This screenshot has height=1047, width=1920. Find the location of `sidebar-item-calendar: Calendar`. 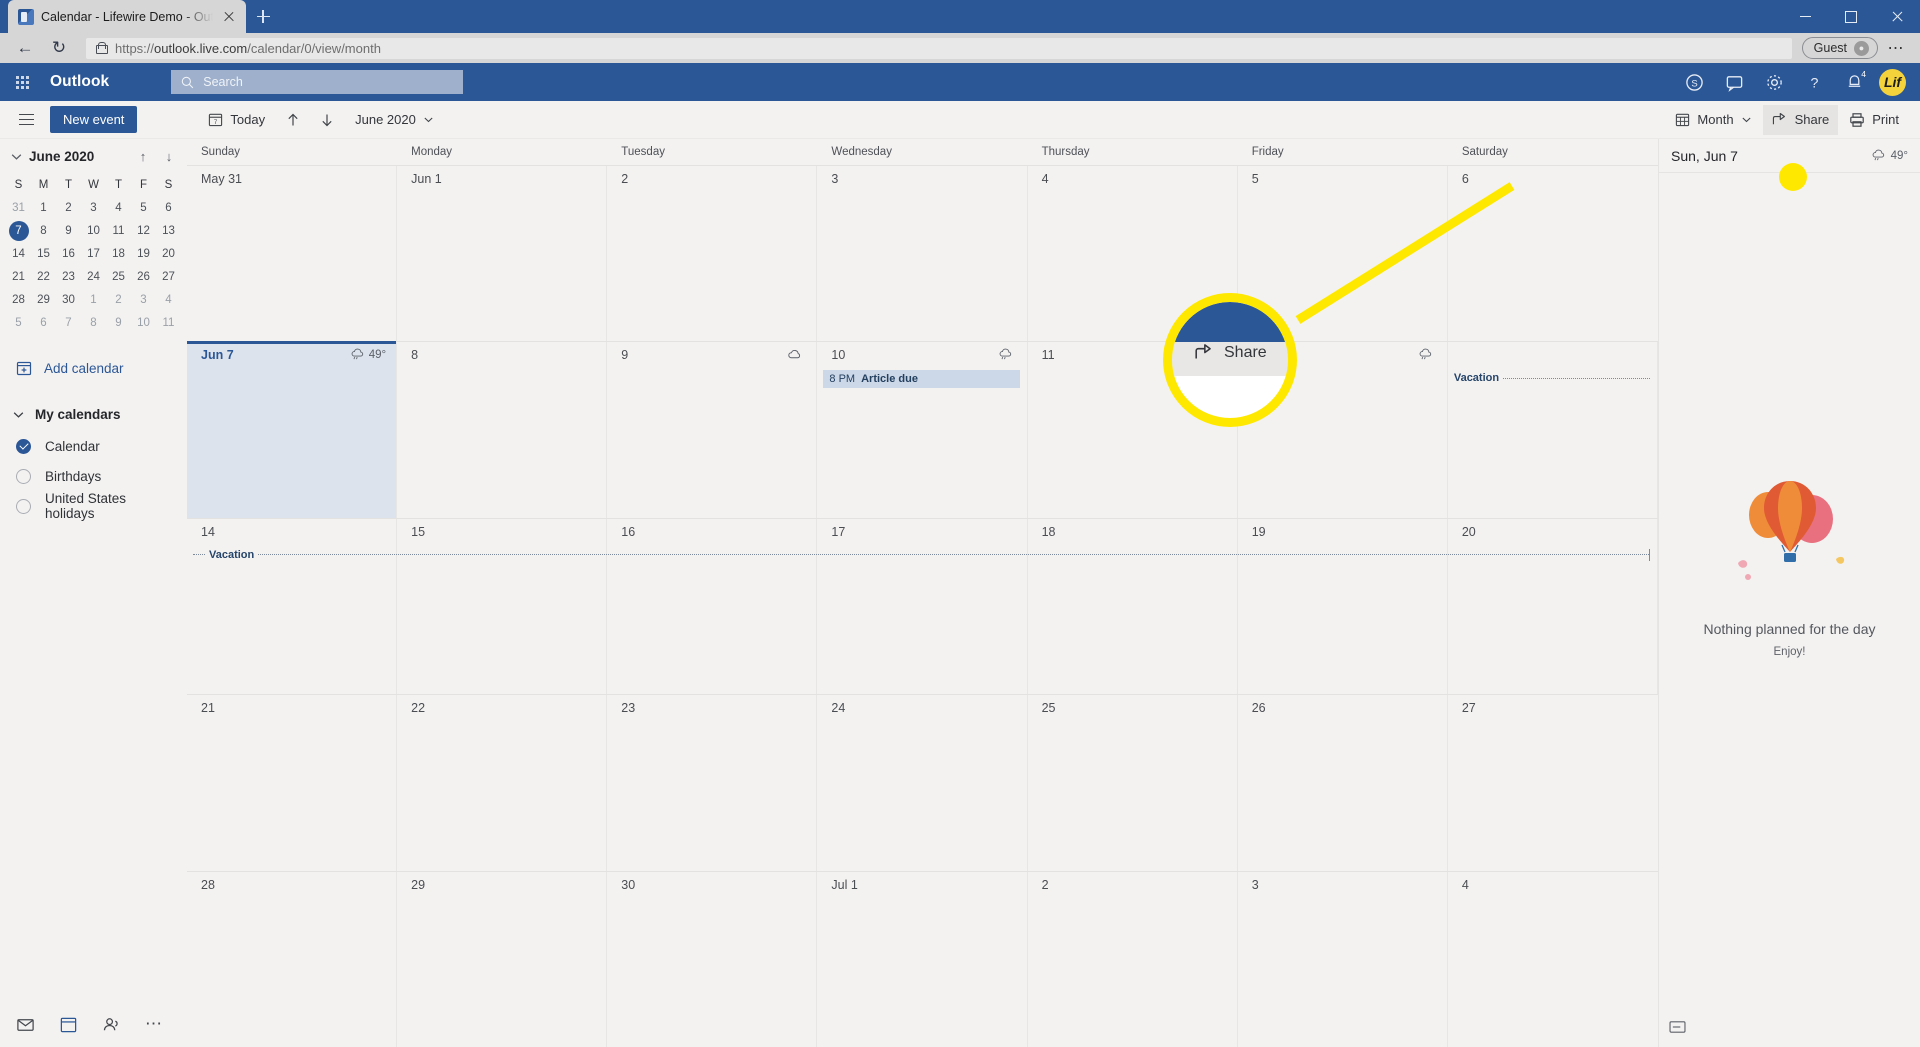

sidebar-item-calendar: Calendar is located at coordinates (93, 446).